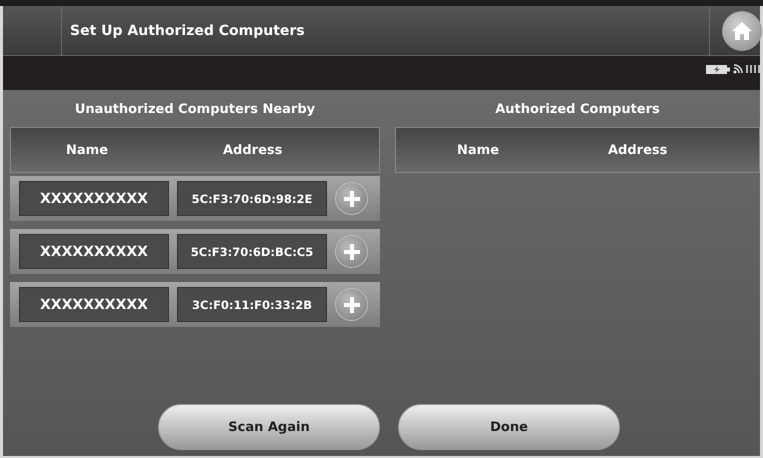 The height and width of the screenshot is (458, 763). I want to click on panel-title: Unauthorized Computers Nearby, so click(195, 109).